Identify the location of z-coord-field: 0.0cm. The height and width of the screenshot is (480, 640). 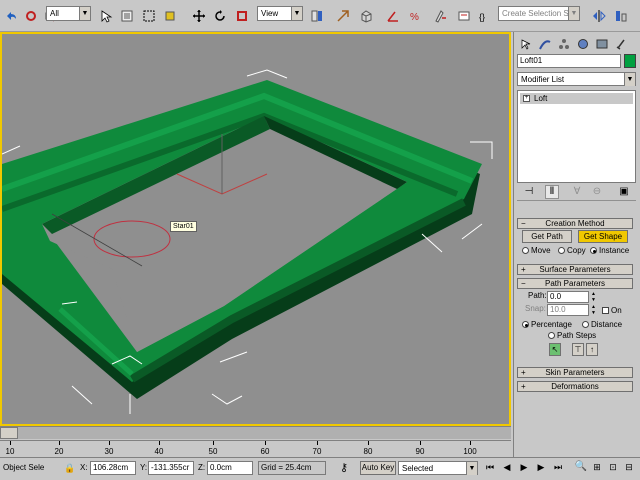
(230, 468).